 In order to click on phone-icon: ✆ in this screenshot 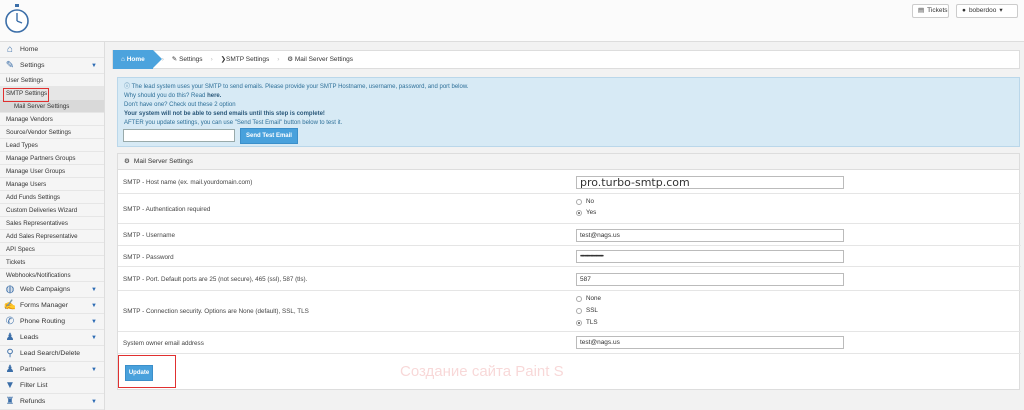, I will do `click(10, 321)`.